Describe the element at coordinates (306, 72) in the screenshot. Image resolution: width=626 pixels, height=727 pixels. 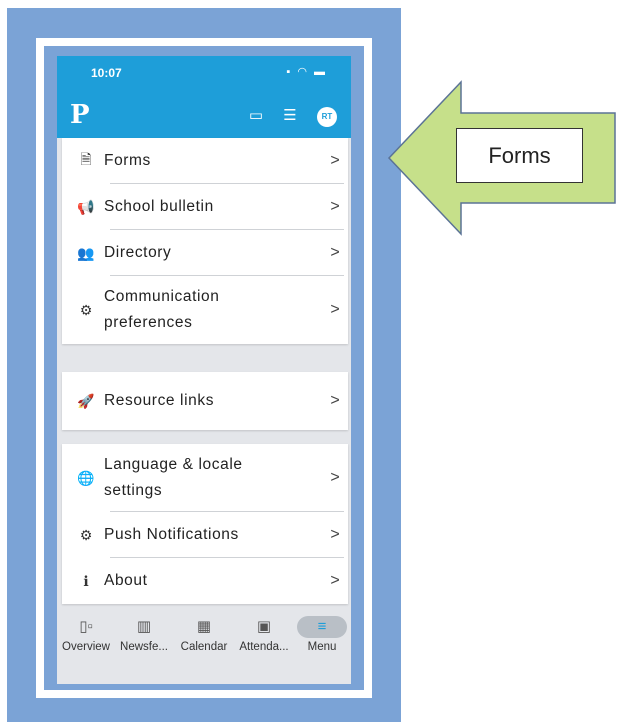
I see `signal-wifi-battery-icon: ▪ ◠ ▬` at that location.